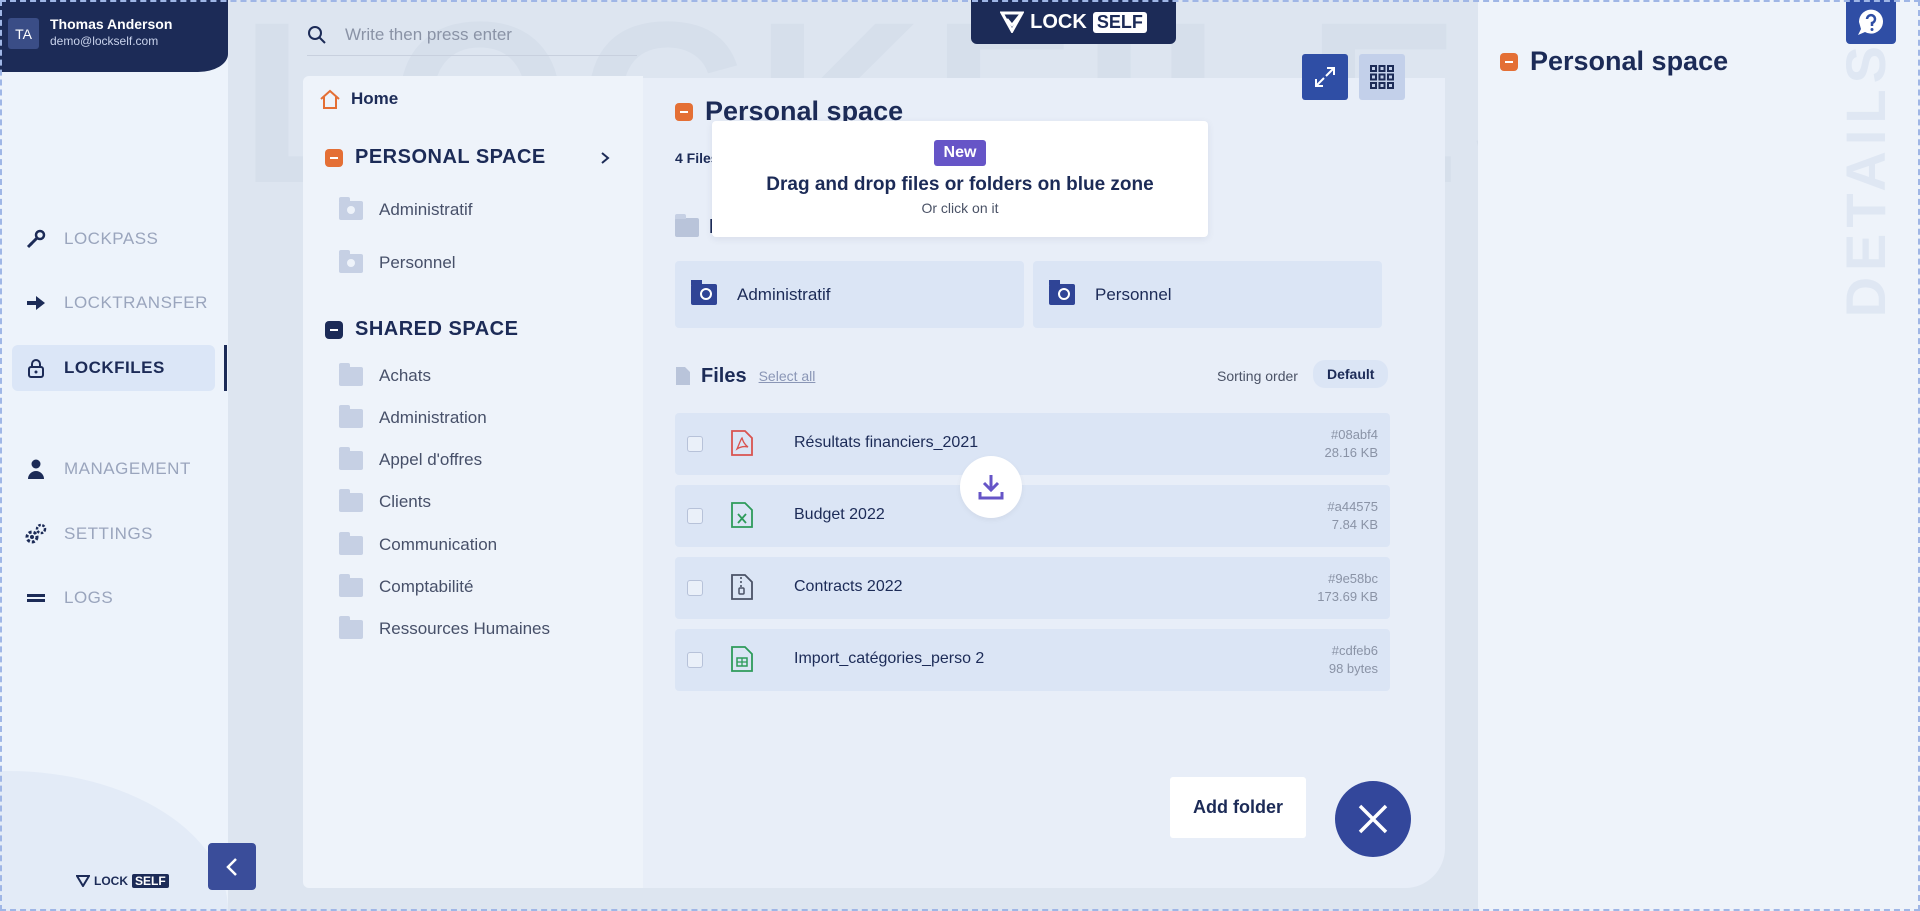 This screenshot has height=911, width=1920. Describe the element at coordinates (438, 544) in the screenshot. I see `tree-item-label: Communication` at that location.